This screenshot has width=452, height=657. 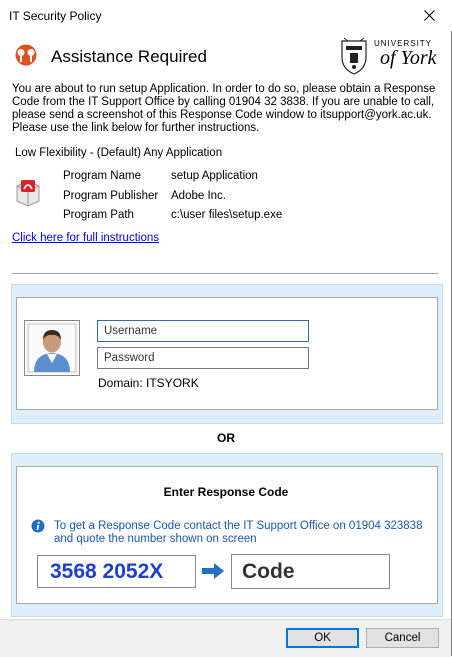 I want to click on response-code-input, so click(x=310, y=571).